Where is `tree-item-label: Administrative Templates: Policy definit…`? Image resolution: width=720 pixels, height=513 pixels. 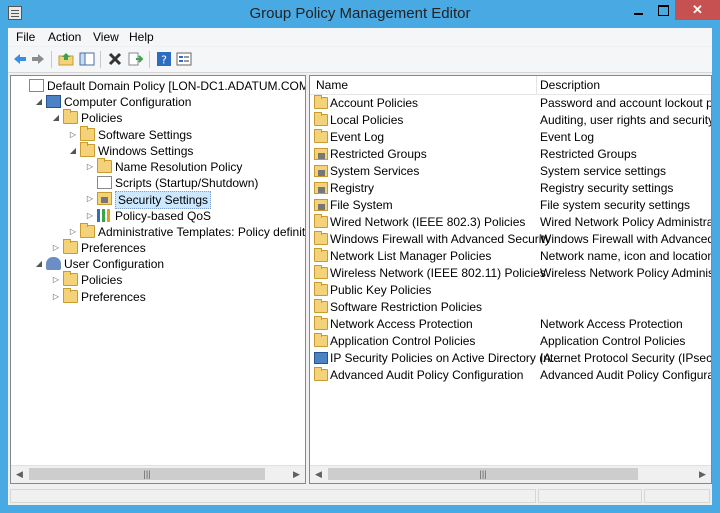
tree-item-label: Administrative Templates: Policy definit… is located at coordinates (201, 232).